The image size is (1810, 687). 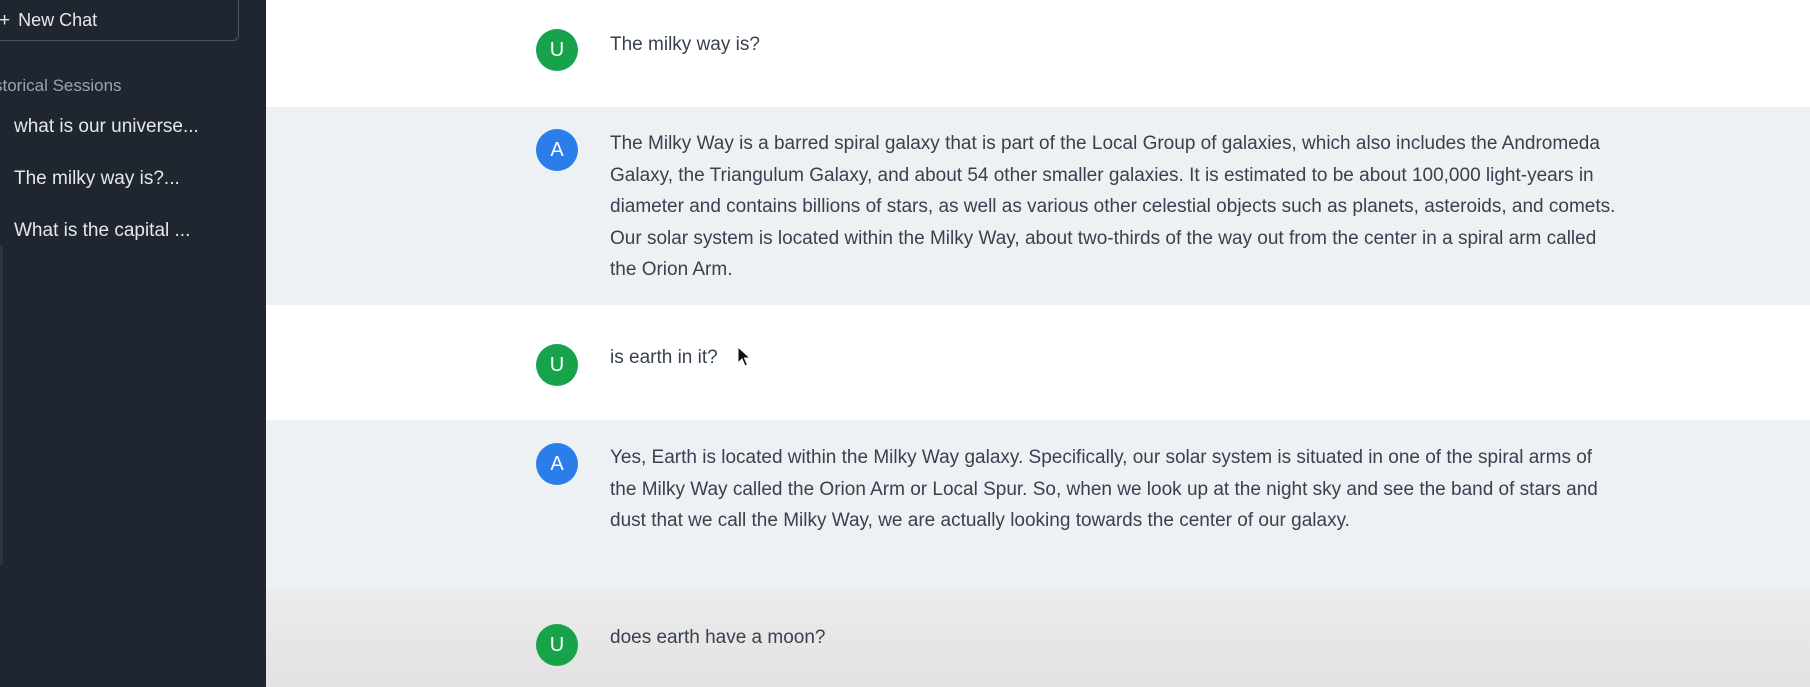 What do you see at coordinates (1, 405) in the screenshot?
I see `sidebar-edge-divider` at bounding box center [1, 405].